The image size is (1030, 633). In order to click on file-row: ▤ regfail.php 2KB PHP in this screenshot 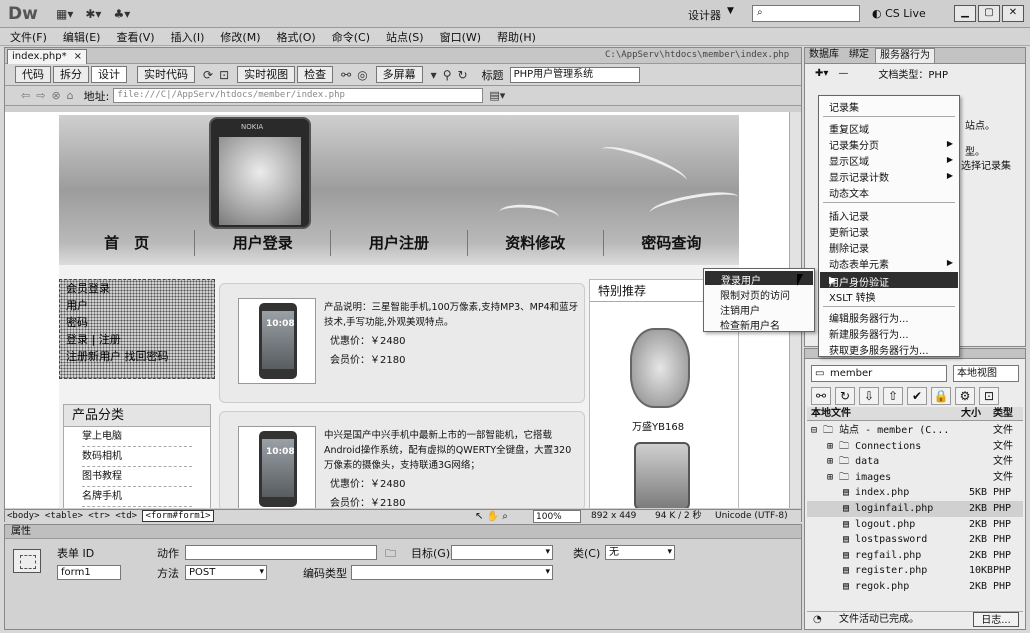, I will do `click(915, 556)`.